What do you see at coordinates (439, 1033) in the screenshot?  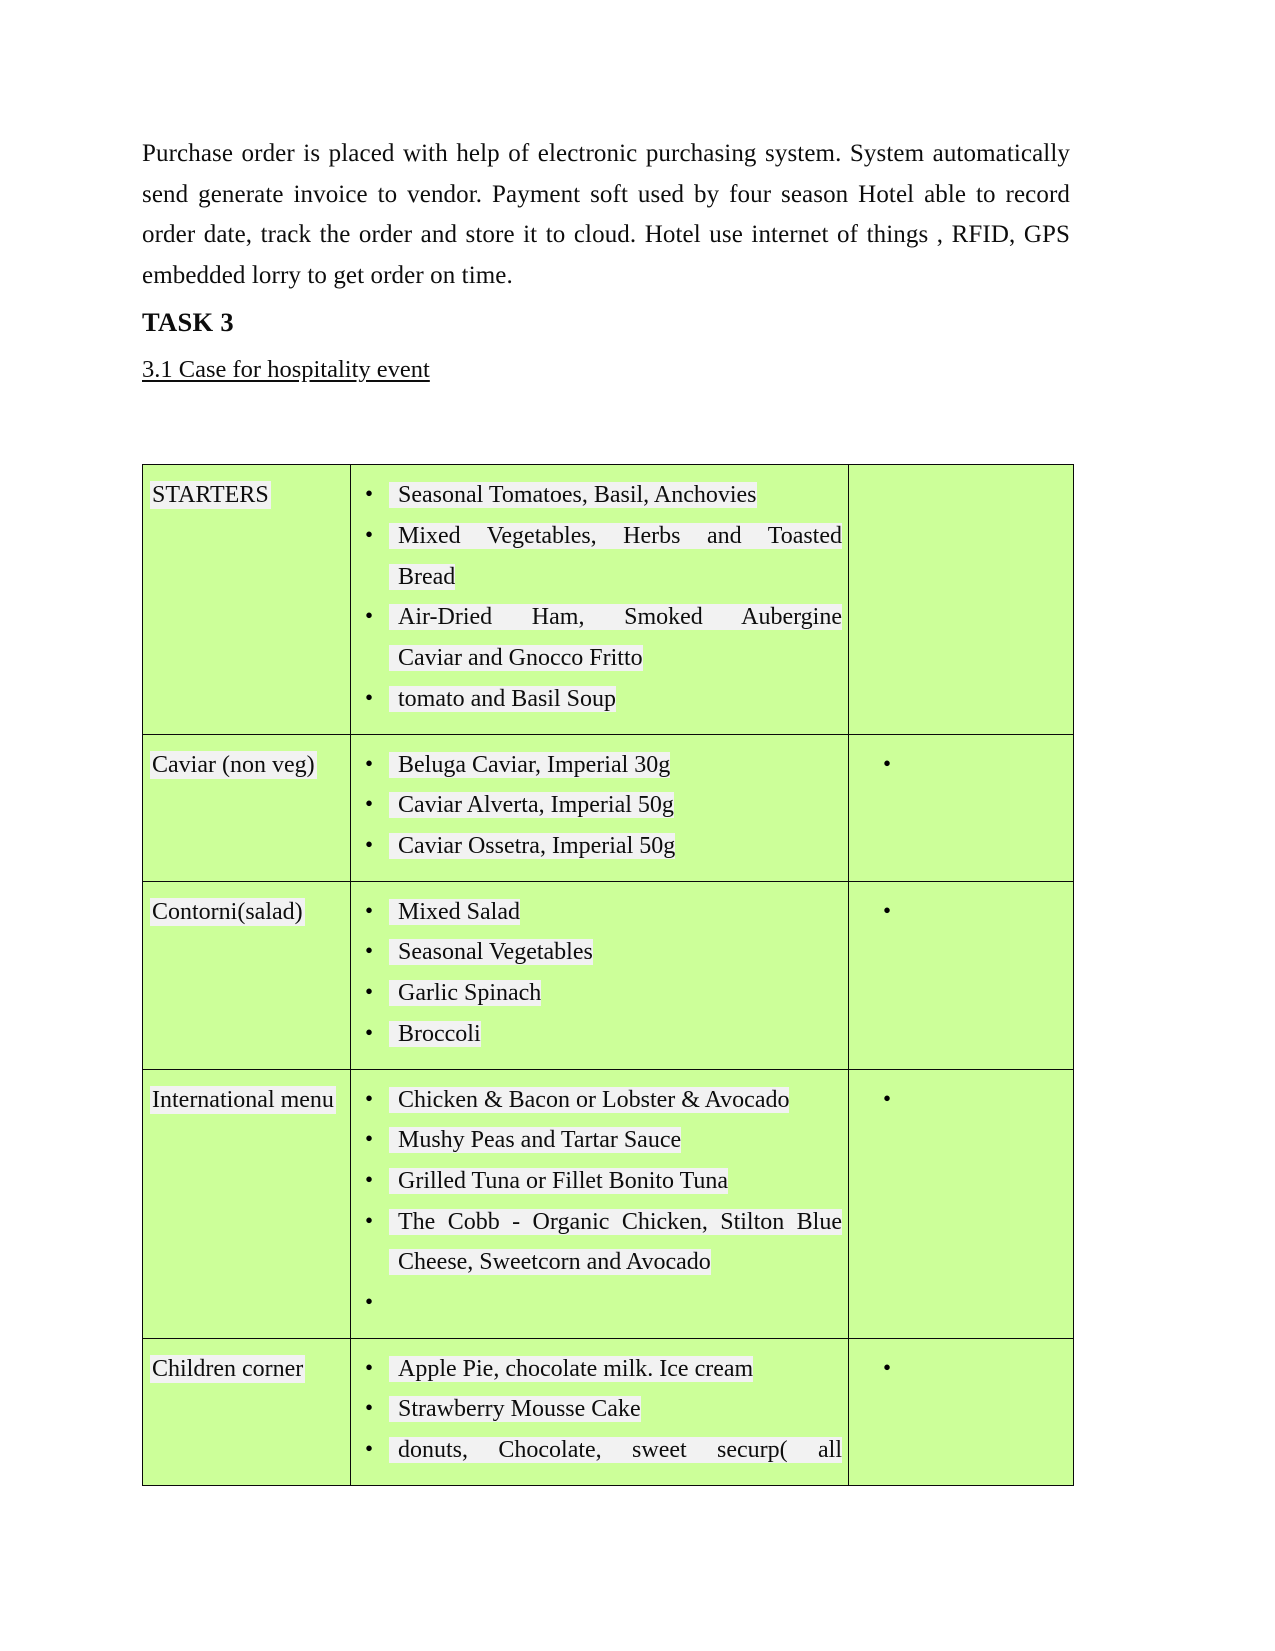 I see `menu-item-text: Broccoli` at bounding box center [439, 1033].